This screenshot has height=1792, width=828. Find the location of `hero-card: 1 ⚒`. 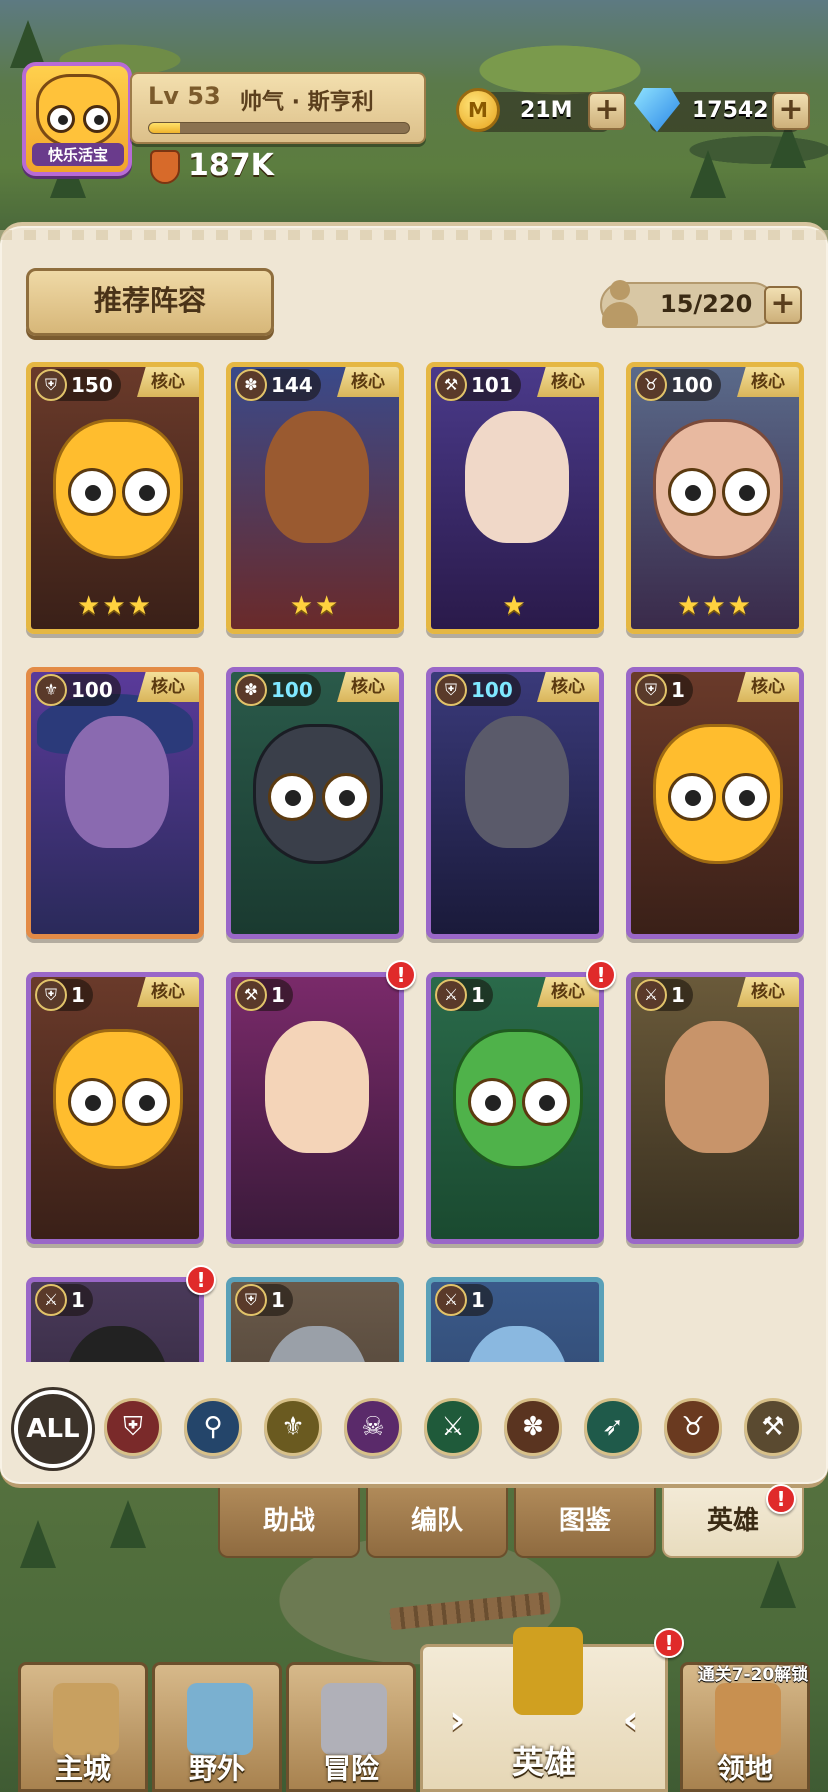

hero-card: 1 ⚒ is located at coordinates (315, 1108).